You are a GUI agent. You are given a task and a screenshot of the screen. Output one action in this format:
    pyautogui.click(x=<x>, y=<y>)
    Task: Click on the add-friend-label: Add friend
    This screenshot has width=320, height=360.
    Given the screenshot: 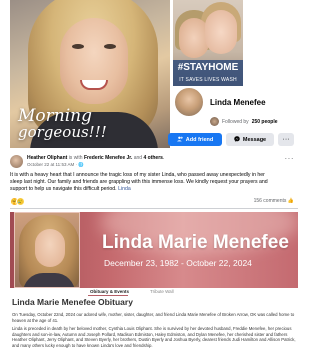 What is the action you would take?
    pyautogui.click(x=199, y=139)
    